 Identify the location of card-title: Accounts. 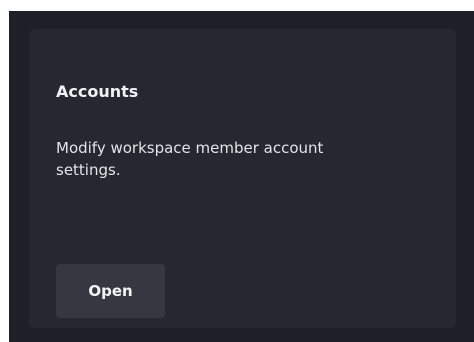
(97, 91).